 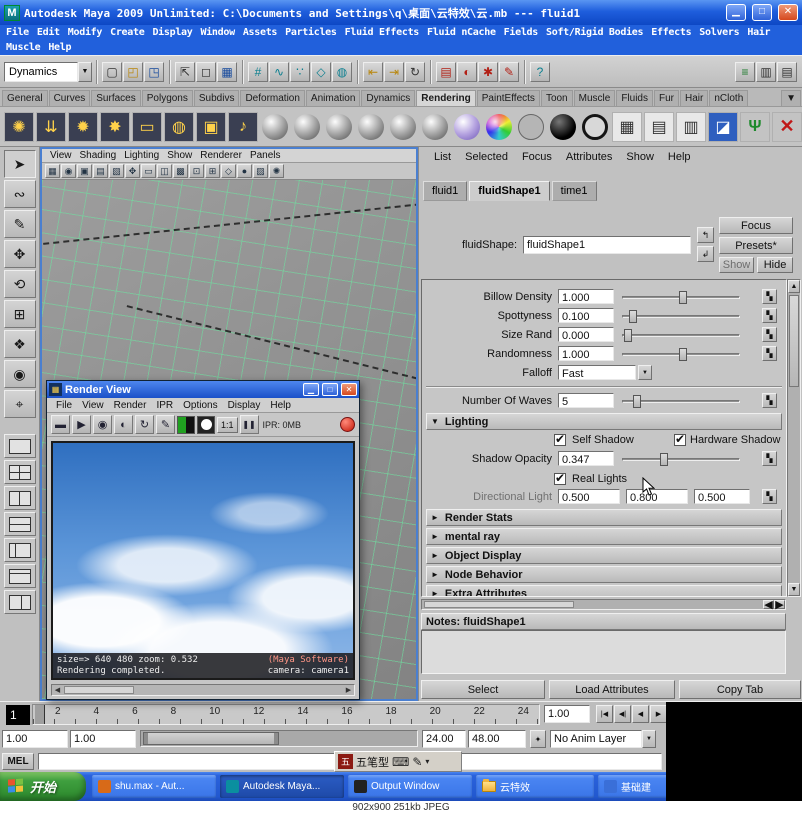 I want to click on volume-light-icon: ◍, so click(x=179, y=126).